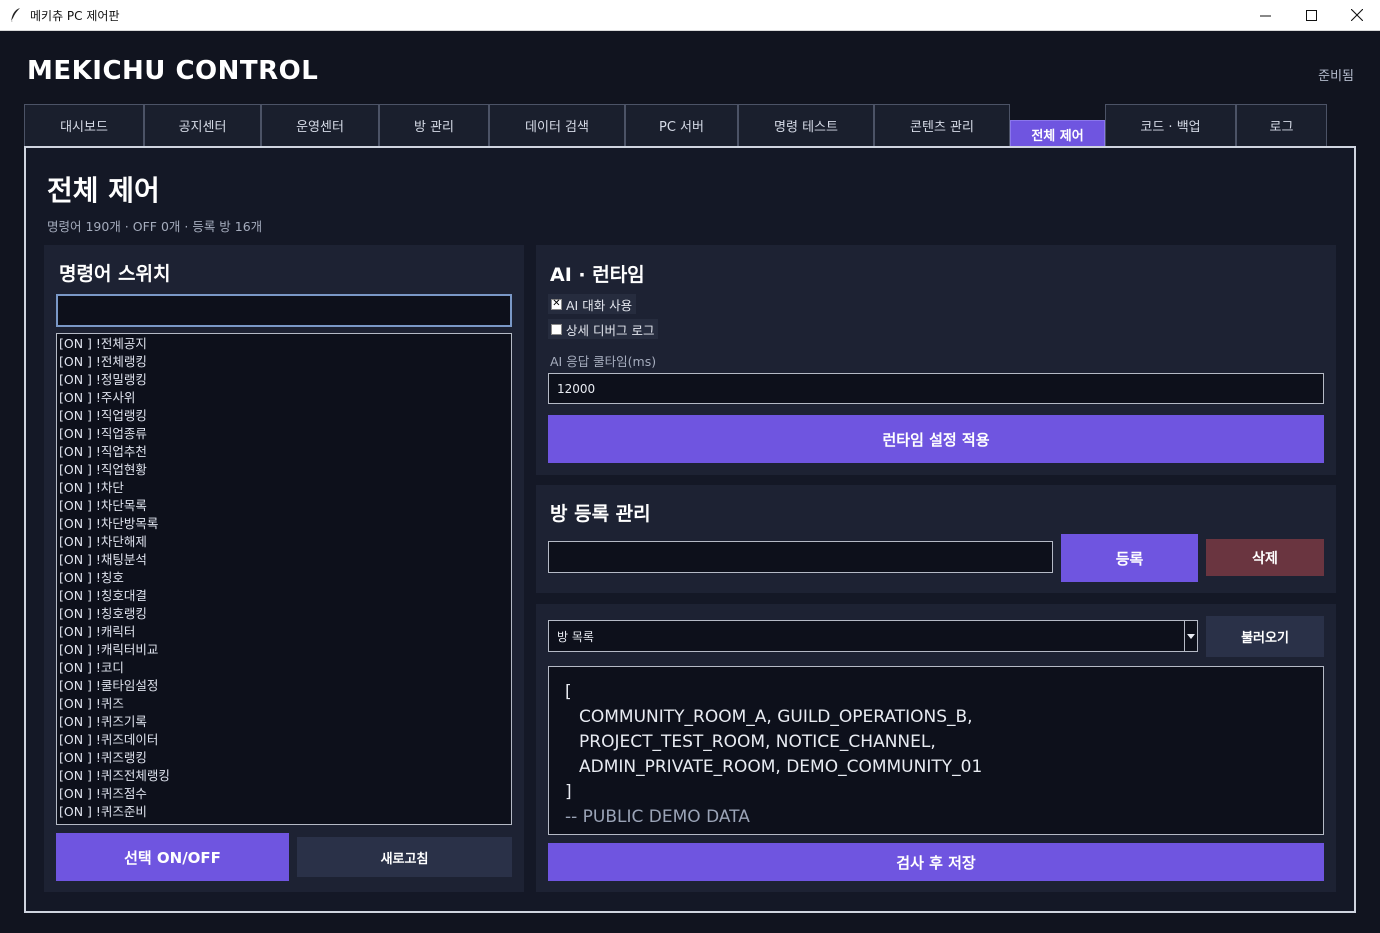 The width and height of the screenshot is (1380, 933). What do you see at coordinates (284, 776) in the screenshot?
I see `list-item: [ON ] !퀴즈전체랭킹` at bounding box center [284, 776].